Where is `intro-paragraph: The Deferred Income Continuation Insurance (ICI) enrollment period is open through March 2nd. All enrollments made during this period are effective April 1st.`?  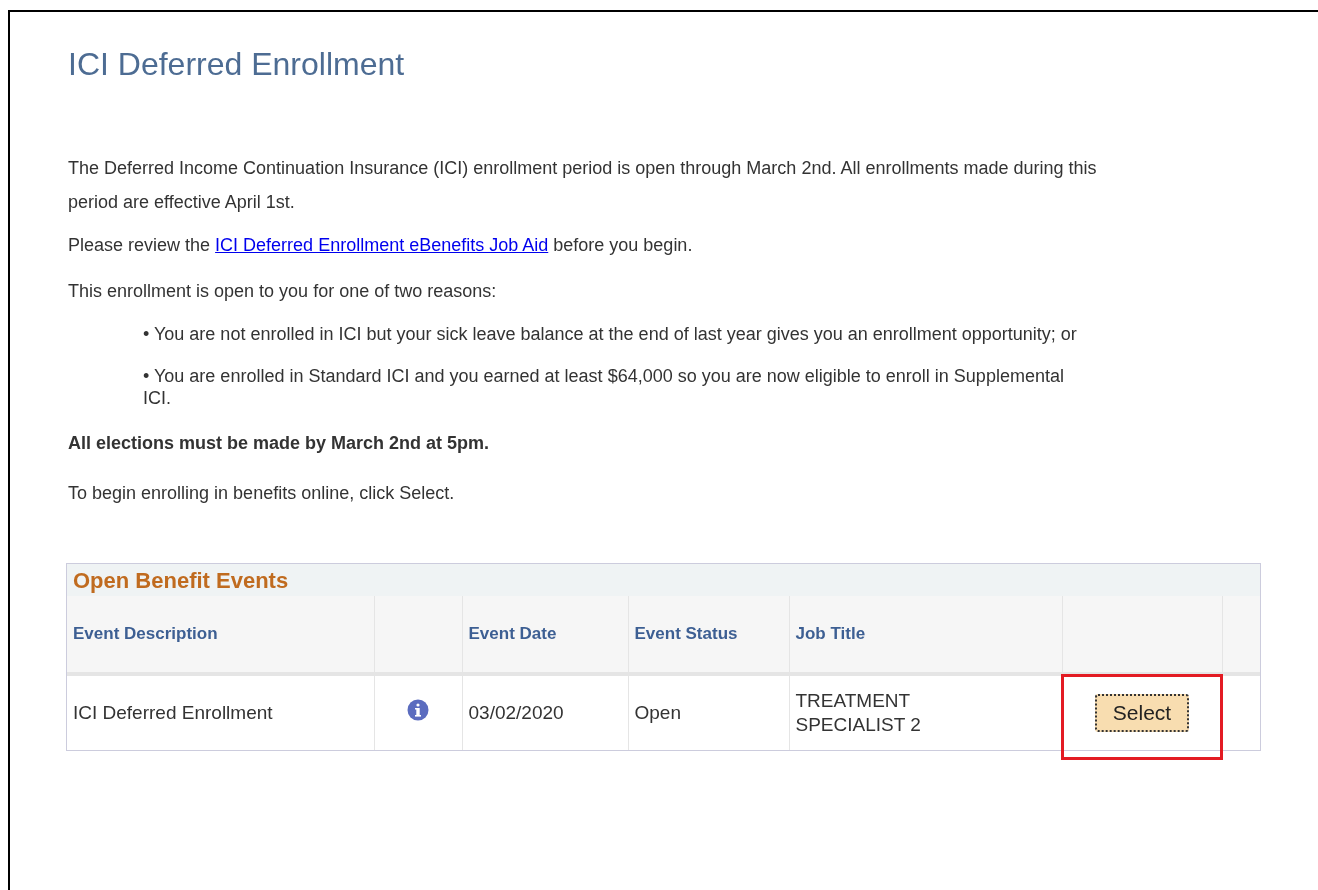 intro-paragraph: The Deferred Income Continuation Insurance (ICI) enrollment period is open through March 2nd. All enrollments made during this period are effective April 1st. is located at coordinates (583, 185).